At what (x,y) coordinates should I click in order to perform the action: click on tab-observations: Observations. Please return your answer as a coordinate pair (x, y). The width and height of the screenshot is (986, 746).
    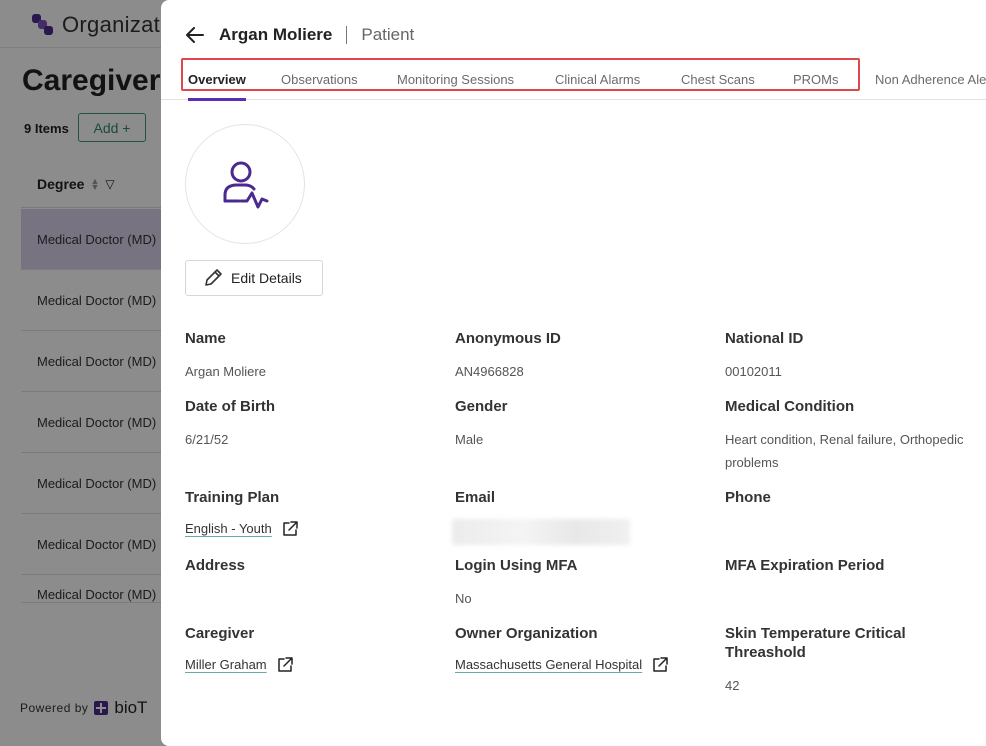
    Looking at the image, I should click on (319, 79).